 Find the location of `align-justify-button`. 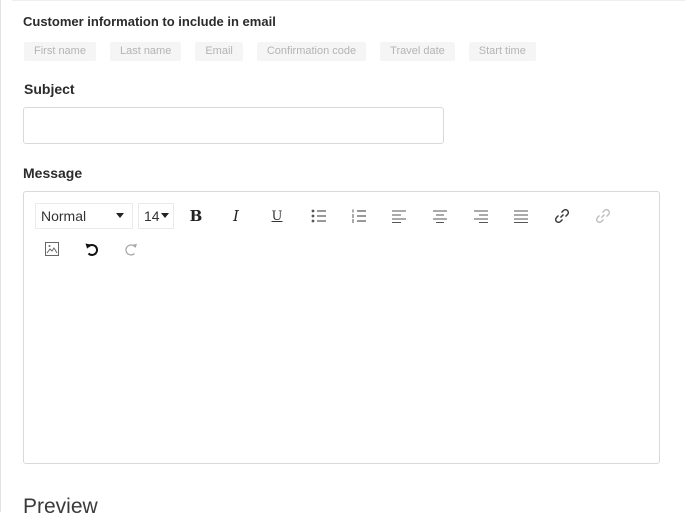

align-justify-button is located at coordinates (521, 216).